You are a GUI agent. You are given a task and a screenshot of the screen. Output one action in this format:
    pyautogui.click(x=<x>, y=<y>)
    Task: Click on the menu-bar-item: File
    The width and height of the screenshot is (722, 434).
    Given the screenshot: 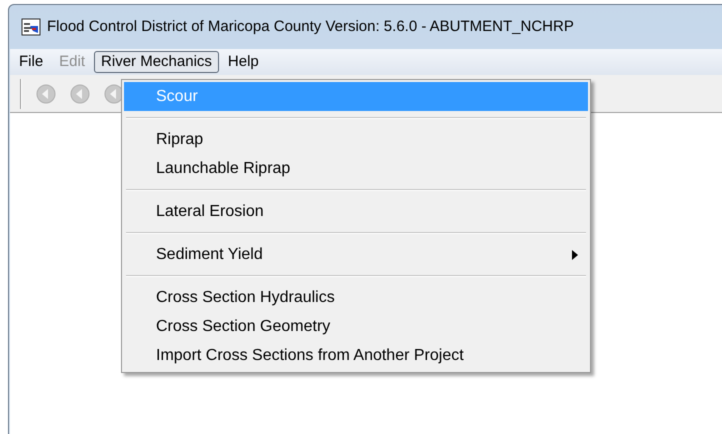 What is the action you would take?
    pyautogui.click(x=31, y=62)
    